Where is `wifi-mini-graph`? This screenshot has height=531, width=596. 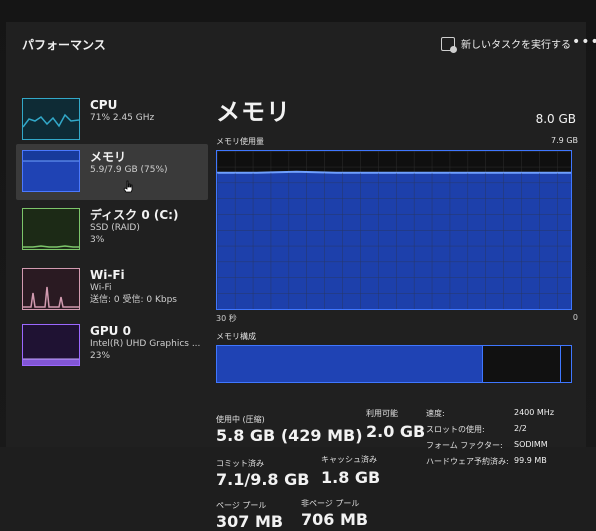
wifi-mini-graph is located at coordinates (51, 289).